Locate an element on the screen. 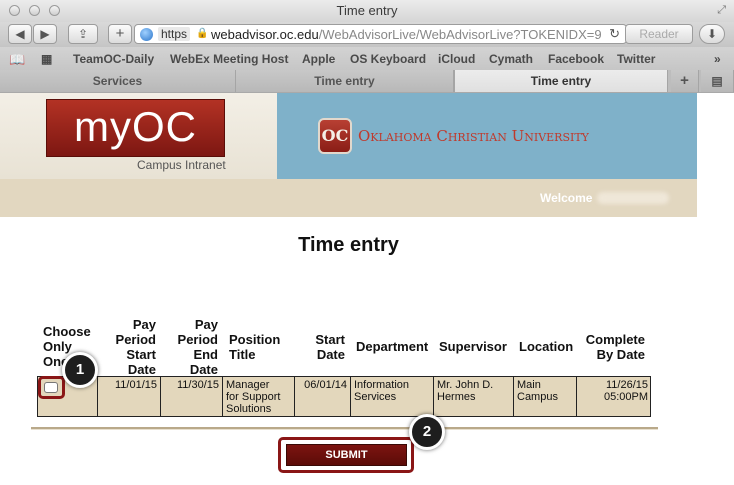 The width and height of the screenshot is (734, 485). downloads-button: ⬇ is located at coordinates (712, 34).